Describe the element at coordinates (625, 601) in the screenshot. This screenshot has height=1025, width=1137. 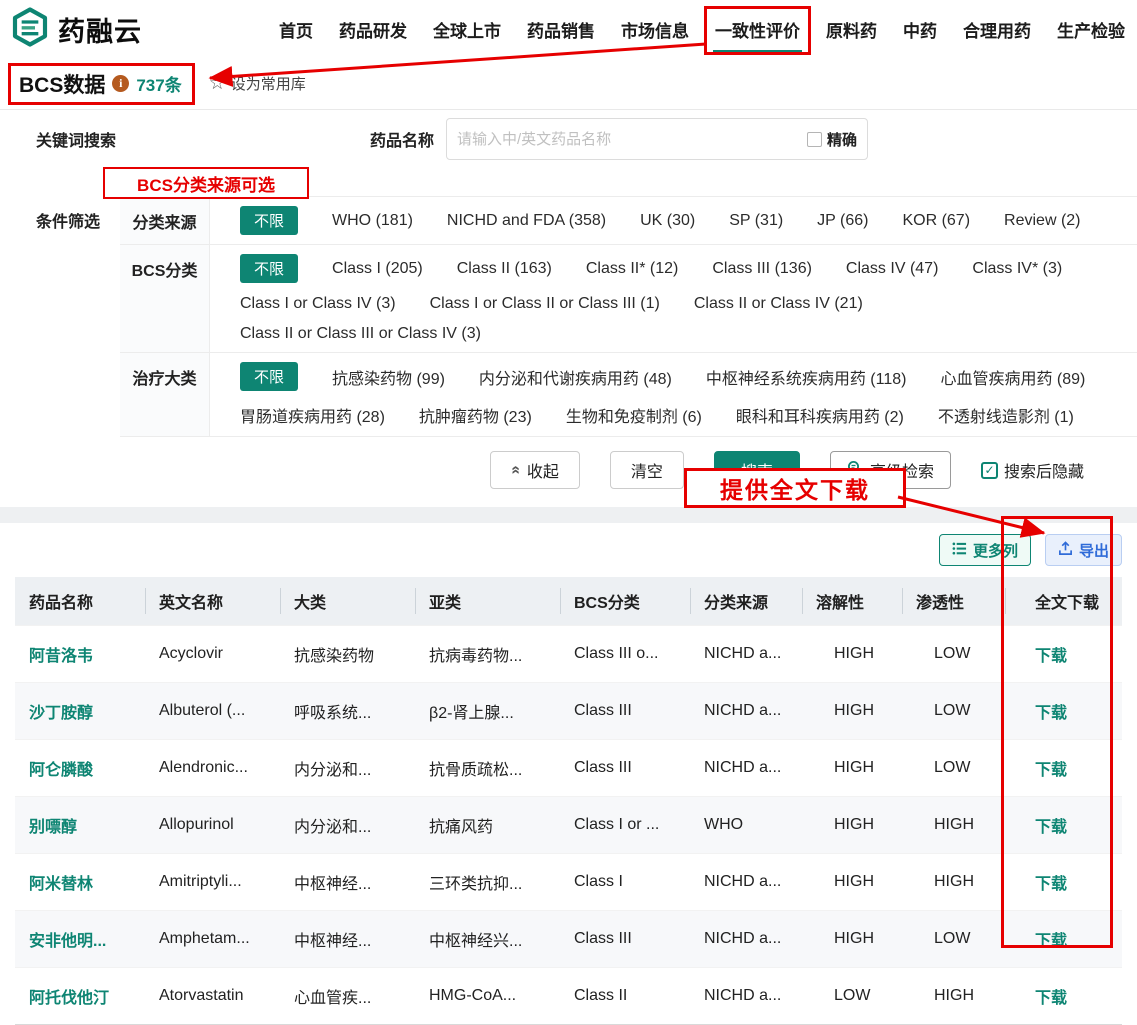
I see `column-header: BCS分类` at that location.